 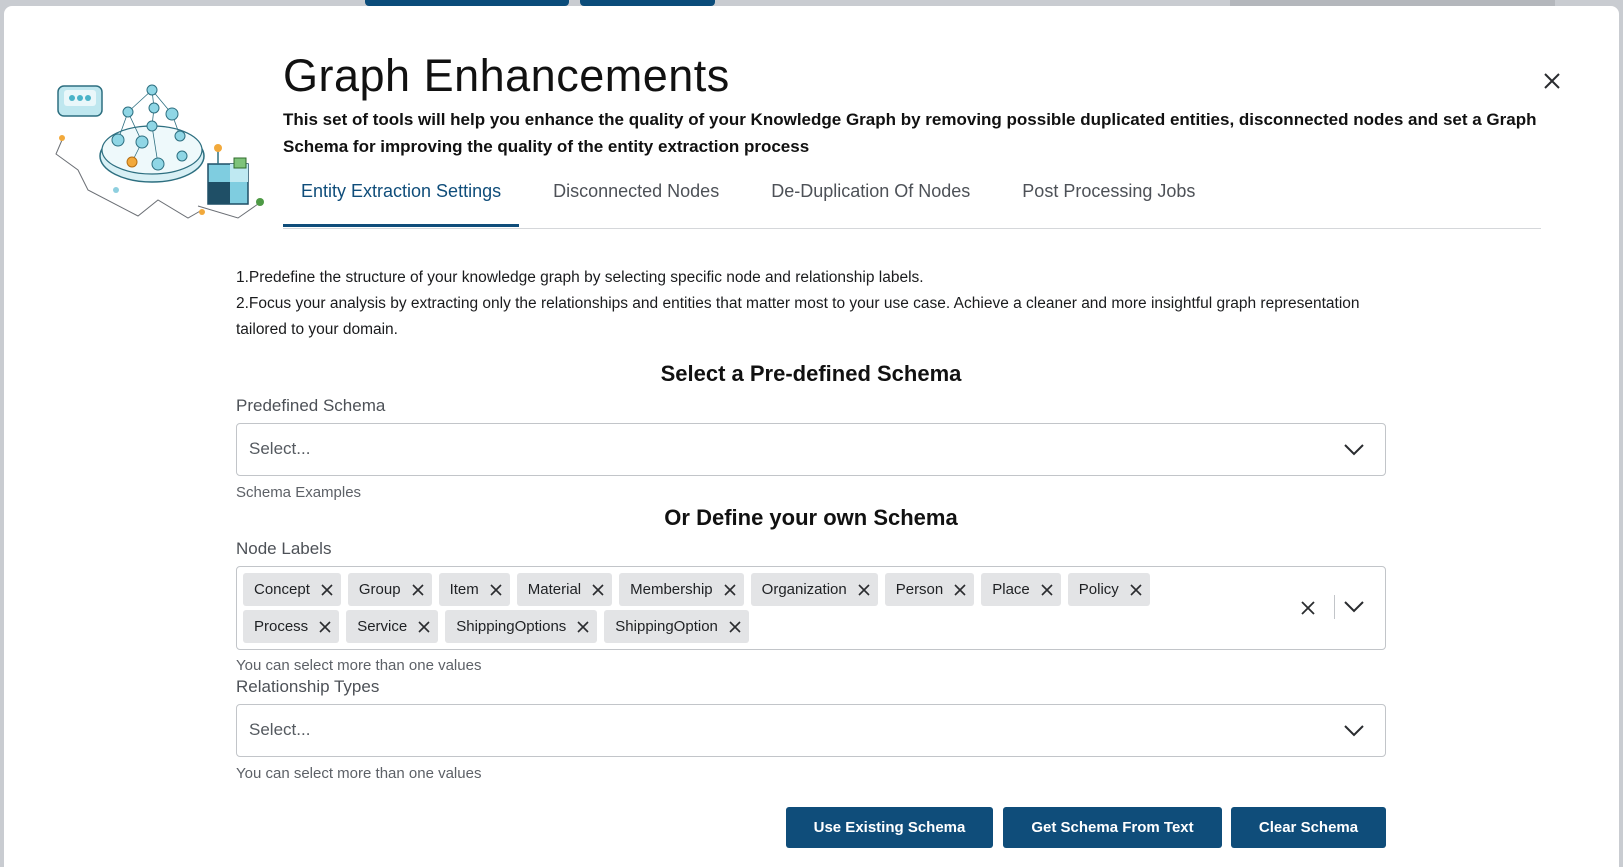 What do you see at coordinates (1334, 607) in the screenshot?
I see `select-divider` at bounding box center [1334, 607].